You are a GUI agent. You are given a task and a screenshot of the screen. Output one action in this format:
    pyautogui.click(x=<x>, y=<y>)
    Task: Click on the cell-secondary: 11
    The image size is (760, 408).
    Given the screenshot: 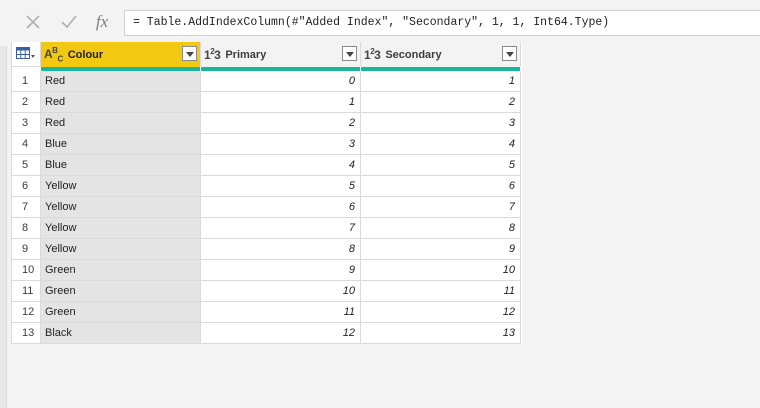 What is the action you would take?
    pyautogui.click(x=441, y=291)
    